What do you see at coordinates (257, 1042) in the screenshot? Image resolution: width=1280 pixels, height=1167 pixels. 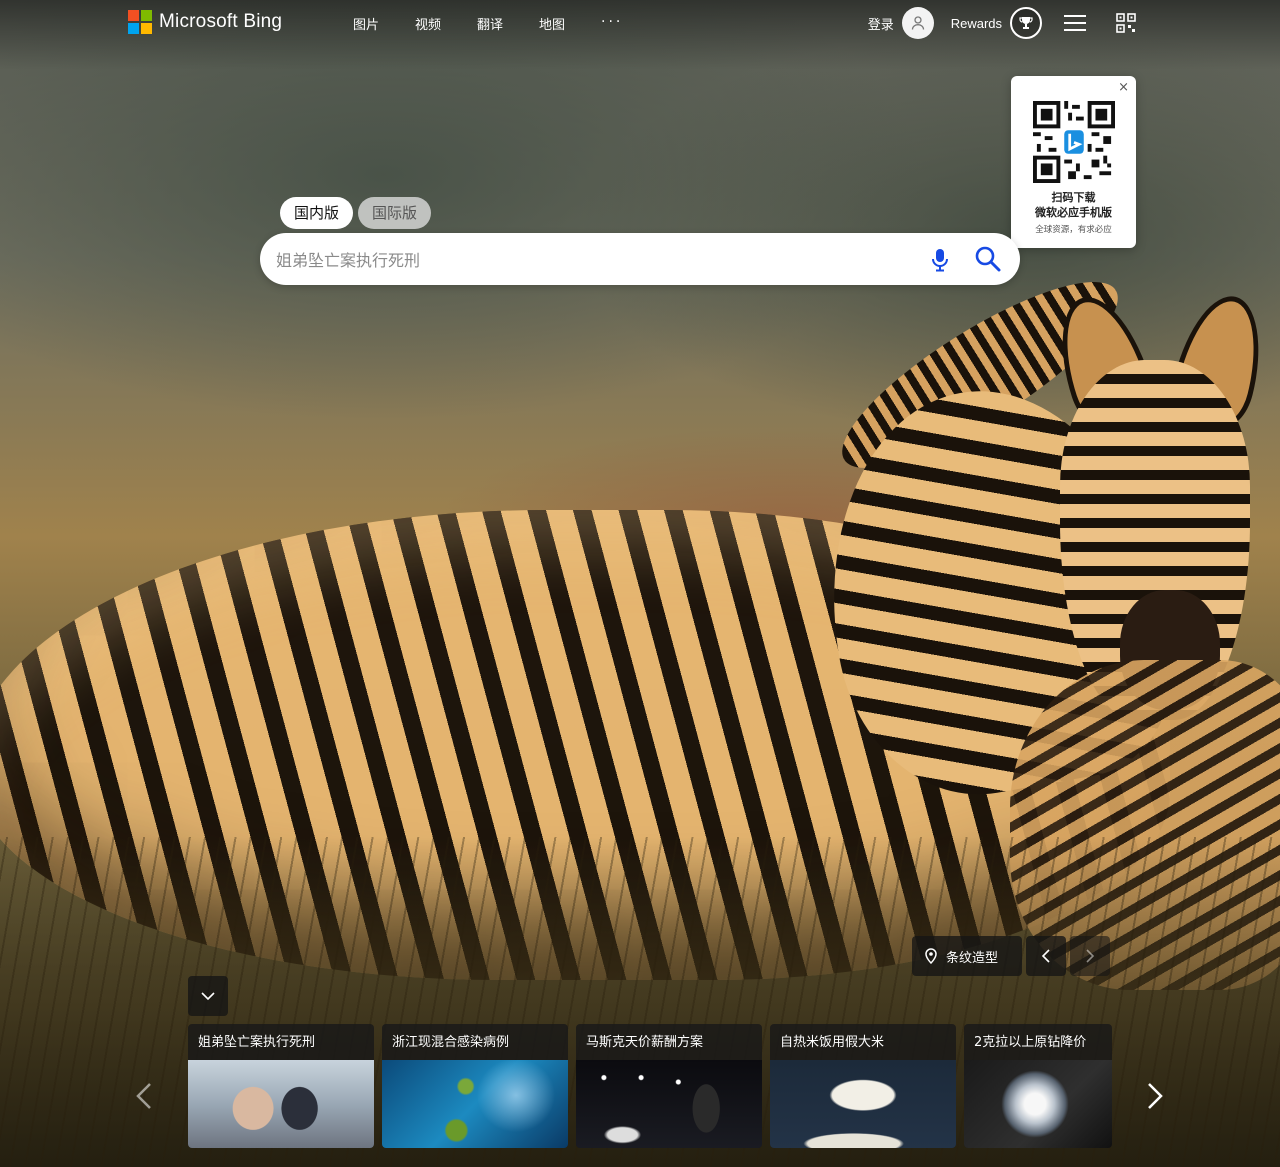 I see `news-card-title: 姐弟坠亡案执行死刑` at bounding box center [257, 1042].